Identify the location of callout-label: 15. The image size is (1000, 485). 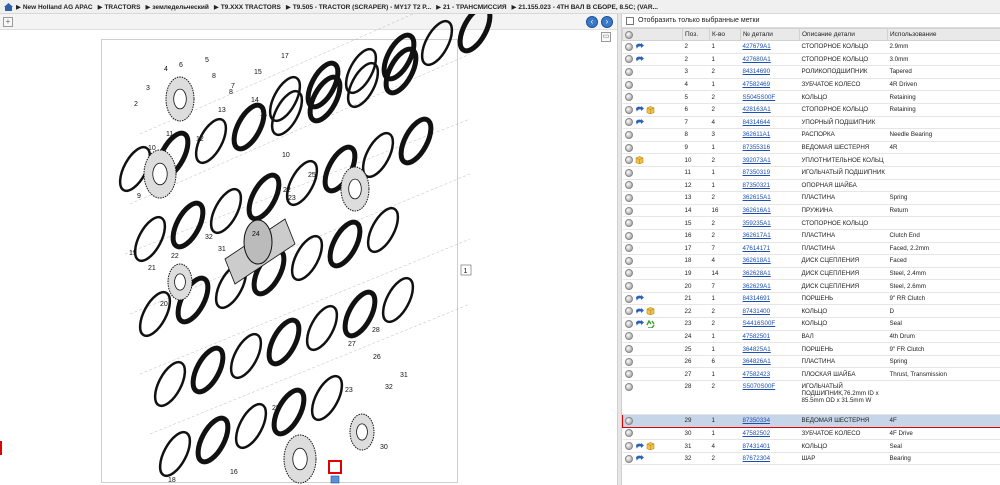
(258, 72).